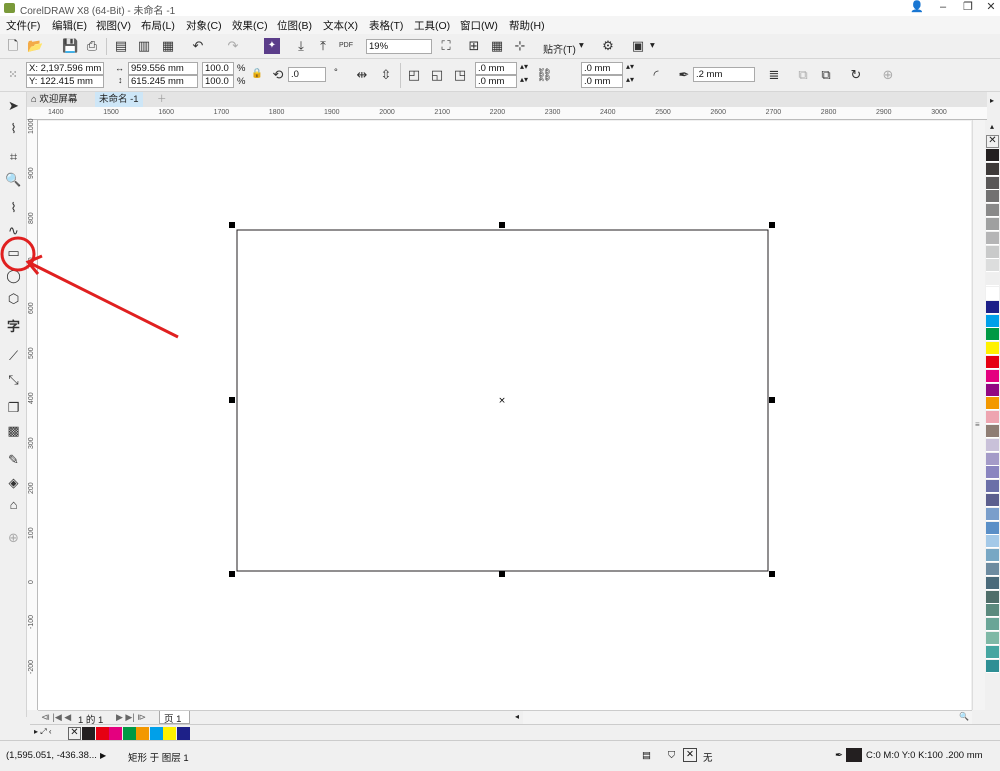  I want to click on corner-lock-icon: ⛓, so click(544, 75).